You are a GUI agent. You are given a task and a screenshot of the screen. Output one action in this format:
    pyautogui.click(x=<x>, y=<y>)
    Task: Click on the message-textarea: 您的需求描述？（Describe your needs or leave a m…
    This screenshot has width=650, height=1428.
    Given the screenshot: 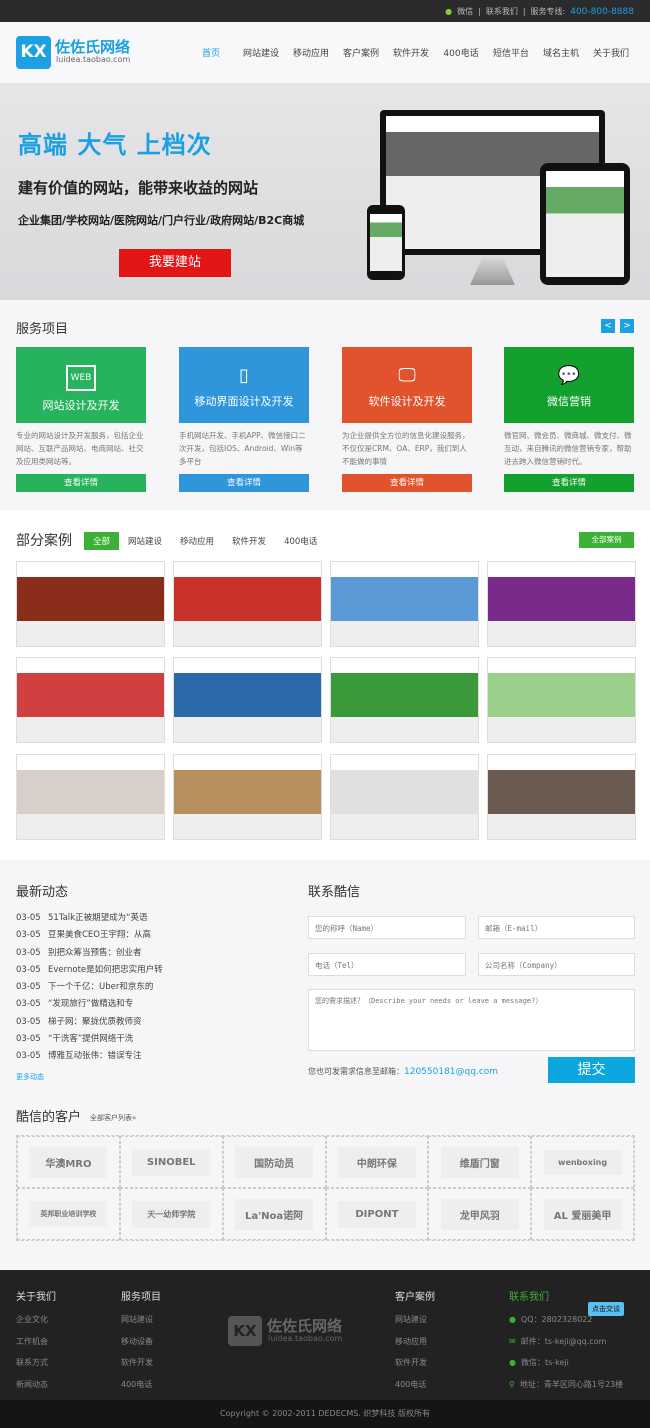 What is the action you would take?
    pyautogui.click(x=471, y=1020)
    